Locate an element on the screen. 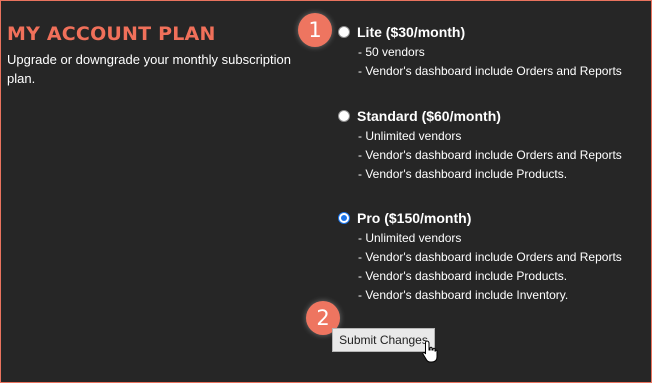  submit-changes-button: Submit Changes is located at coordinates (383, 340).